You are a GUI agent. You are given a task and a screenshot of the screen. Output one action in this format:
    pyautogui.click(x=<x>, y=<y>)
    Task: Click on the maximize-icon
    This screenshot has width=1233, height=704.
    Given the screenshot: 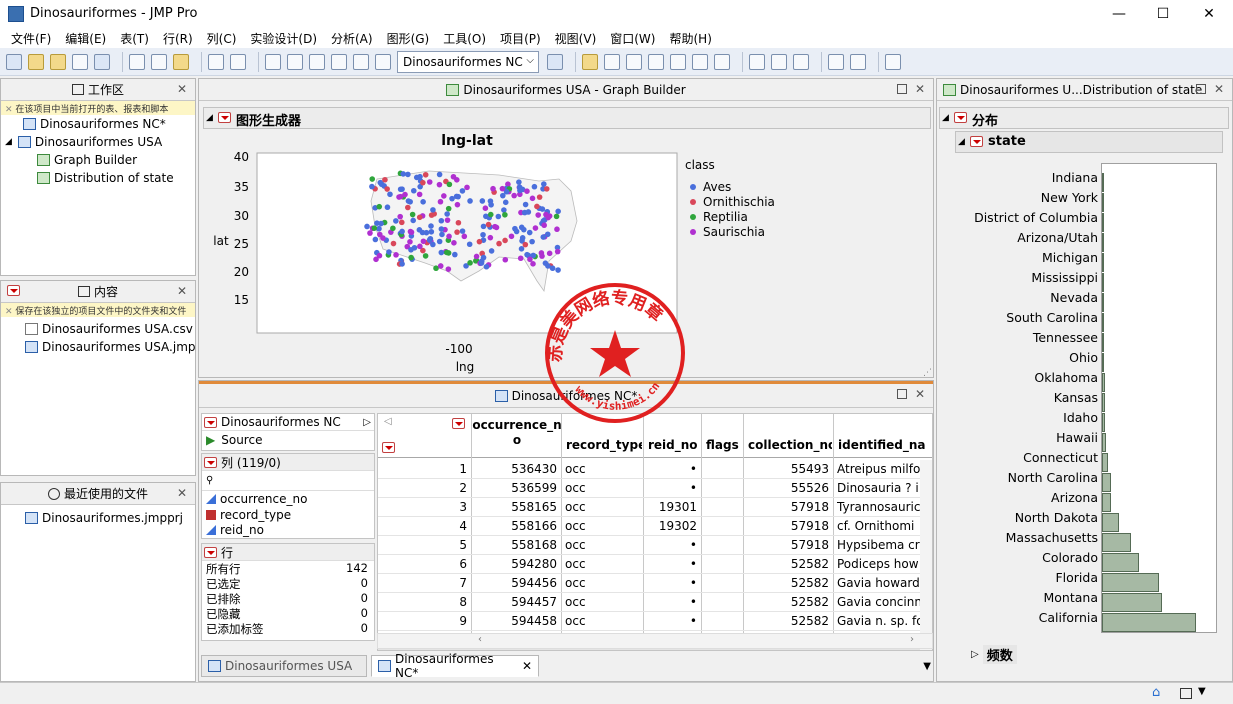 What is the action you would take?
    pyautogui.click(x=902, y=394)
    